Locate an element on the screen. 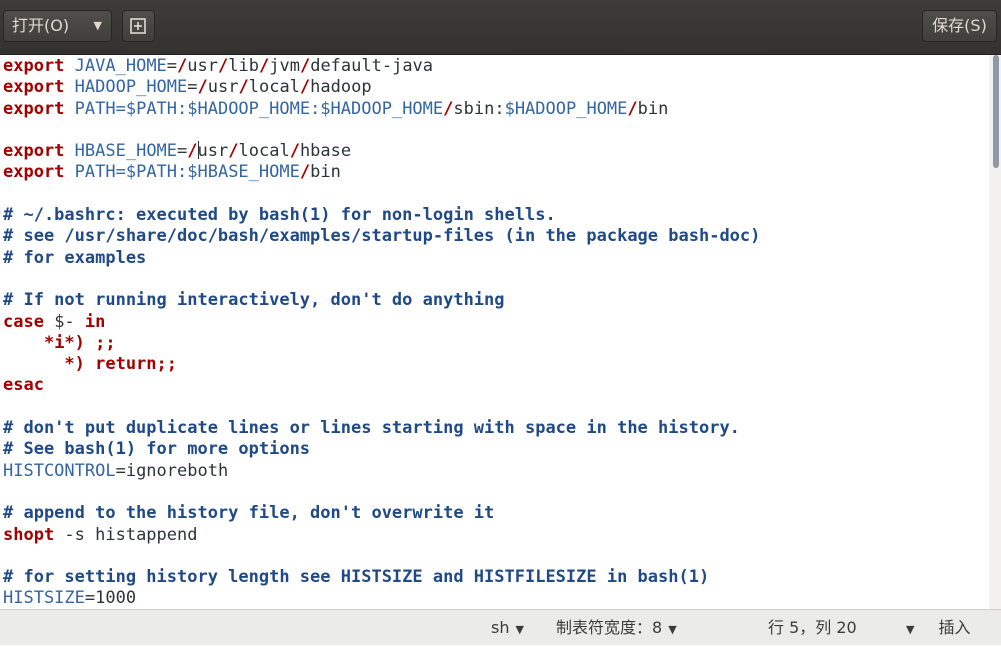  code-token: shopt is located at coordinates (29, 534).